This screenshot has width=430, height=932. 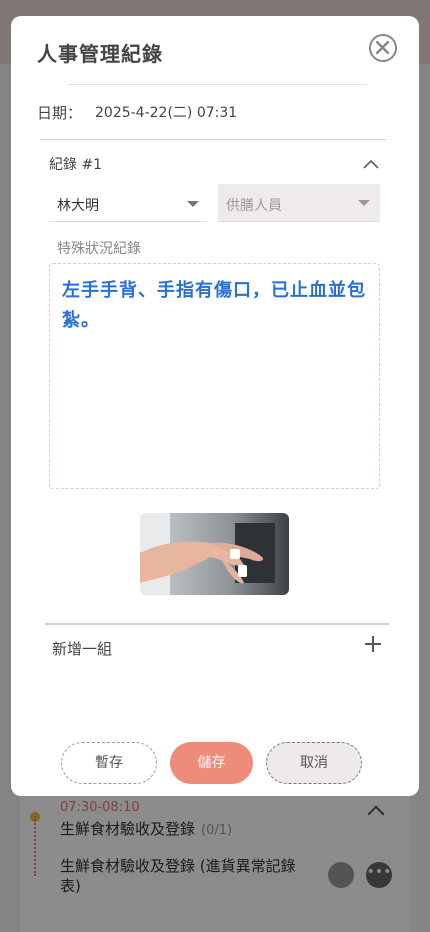 I want to click on person-select-value: 林大明, so click(x=78, y=206).